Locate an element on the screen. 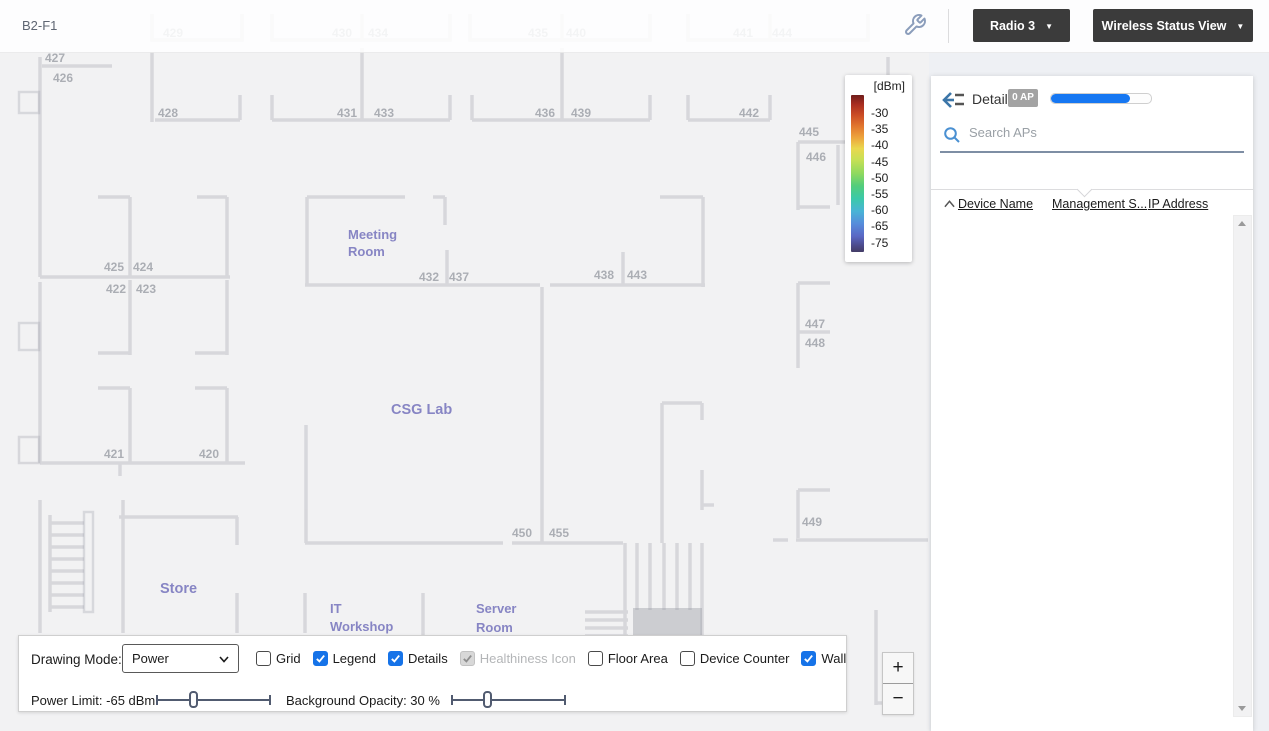  room-number-label: 420 is located at coordinates (209, 454).